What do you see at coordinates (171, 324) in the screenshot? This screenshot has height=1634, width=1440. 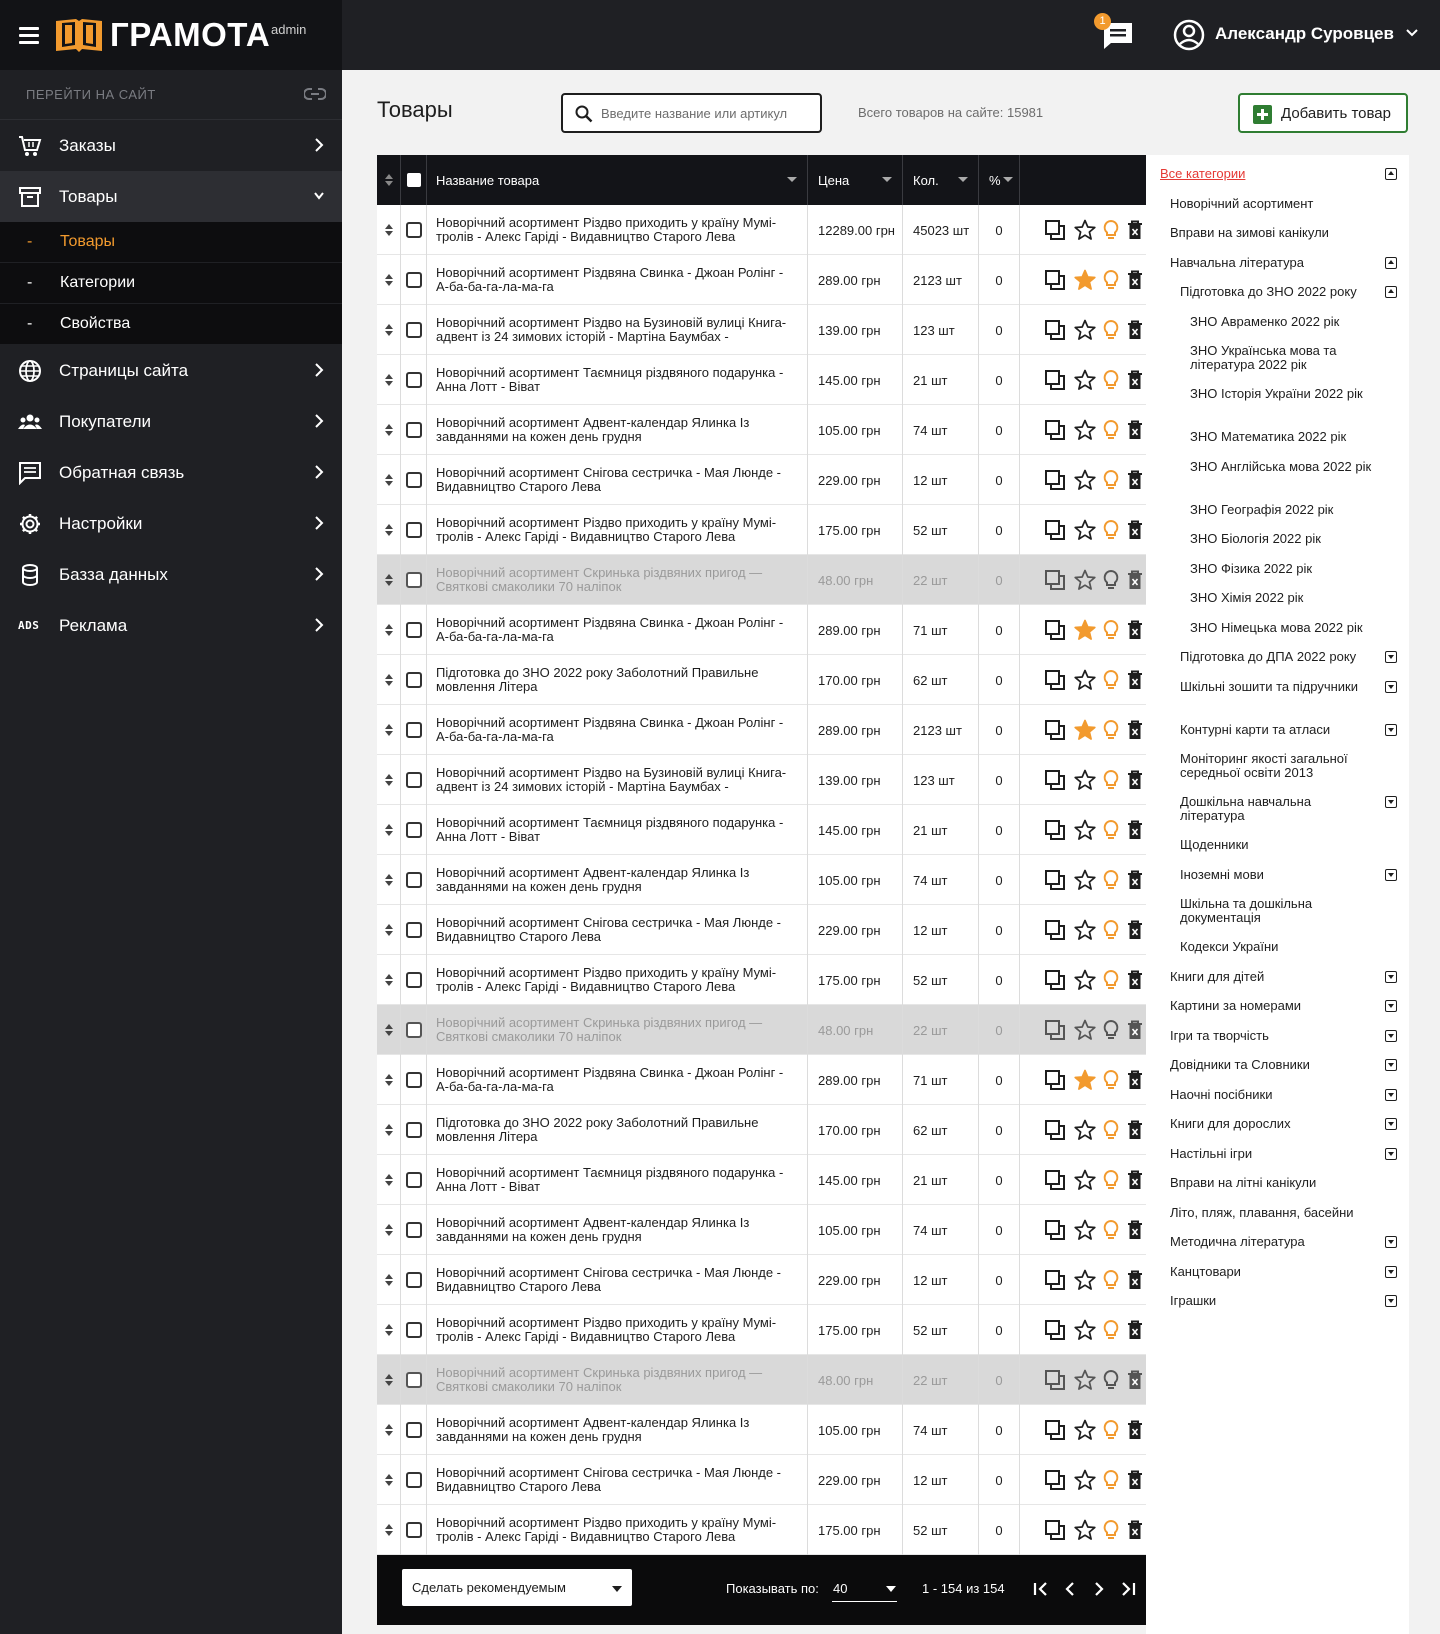 I see `sidebar-subitem-properties: - Свойства` at bounding box center [171, 324].